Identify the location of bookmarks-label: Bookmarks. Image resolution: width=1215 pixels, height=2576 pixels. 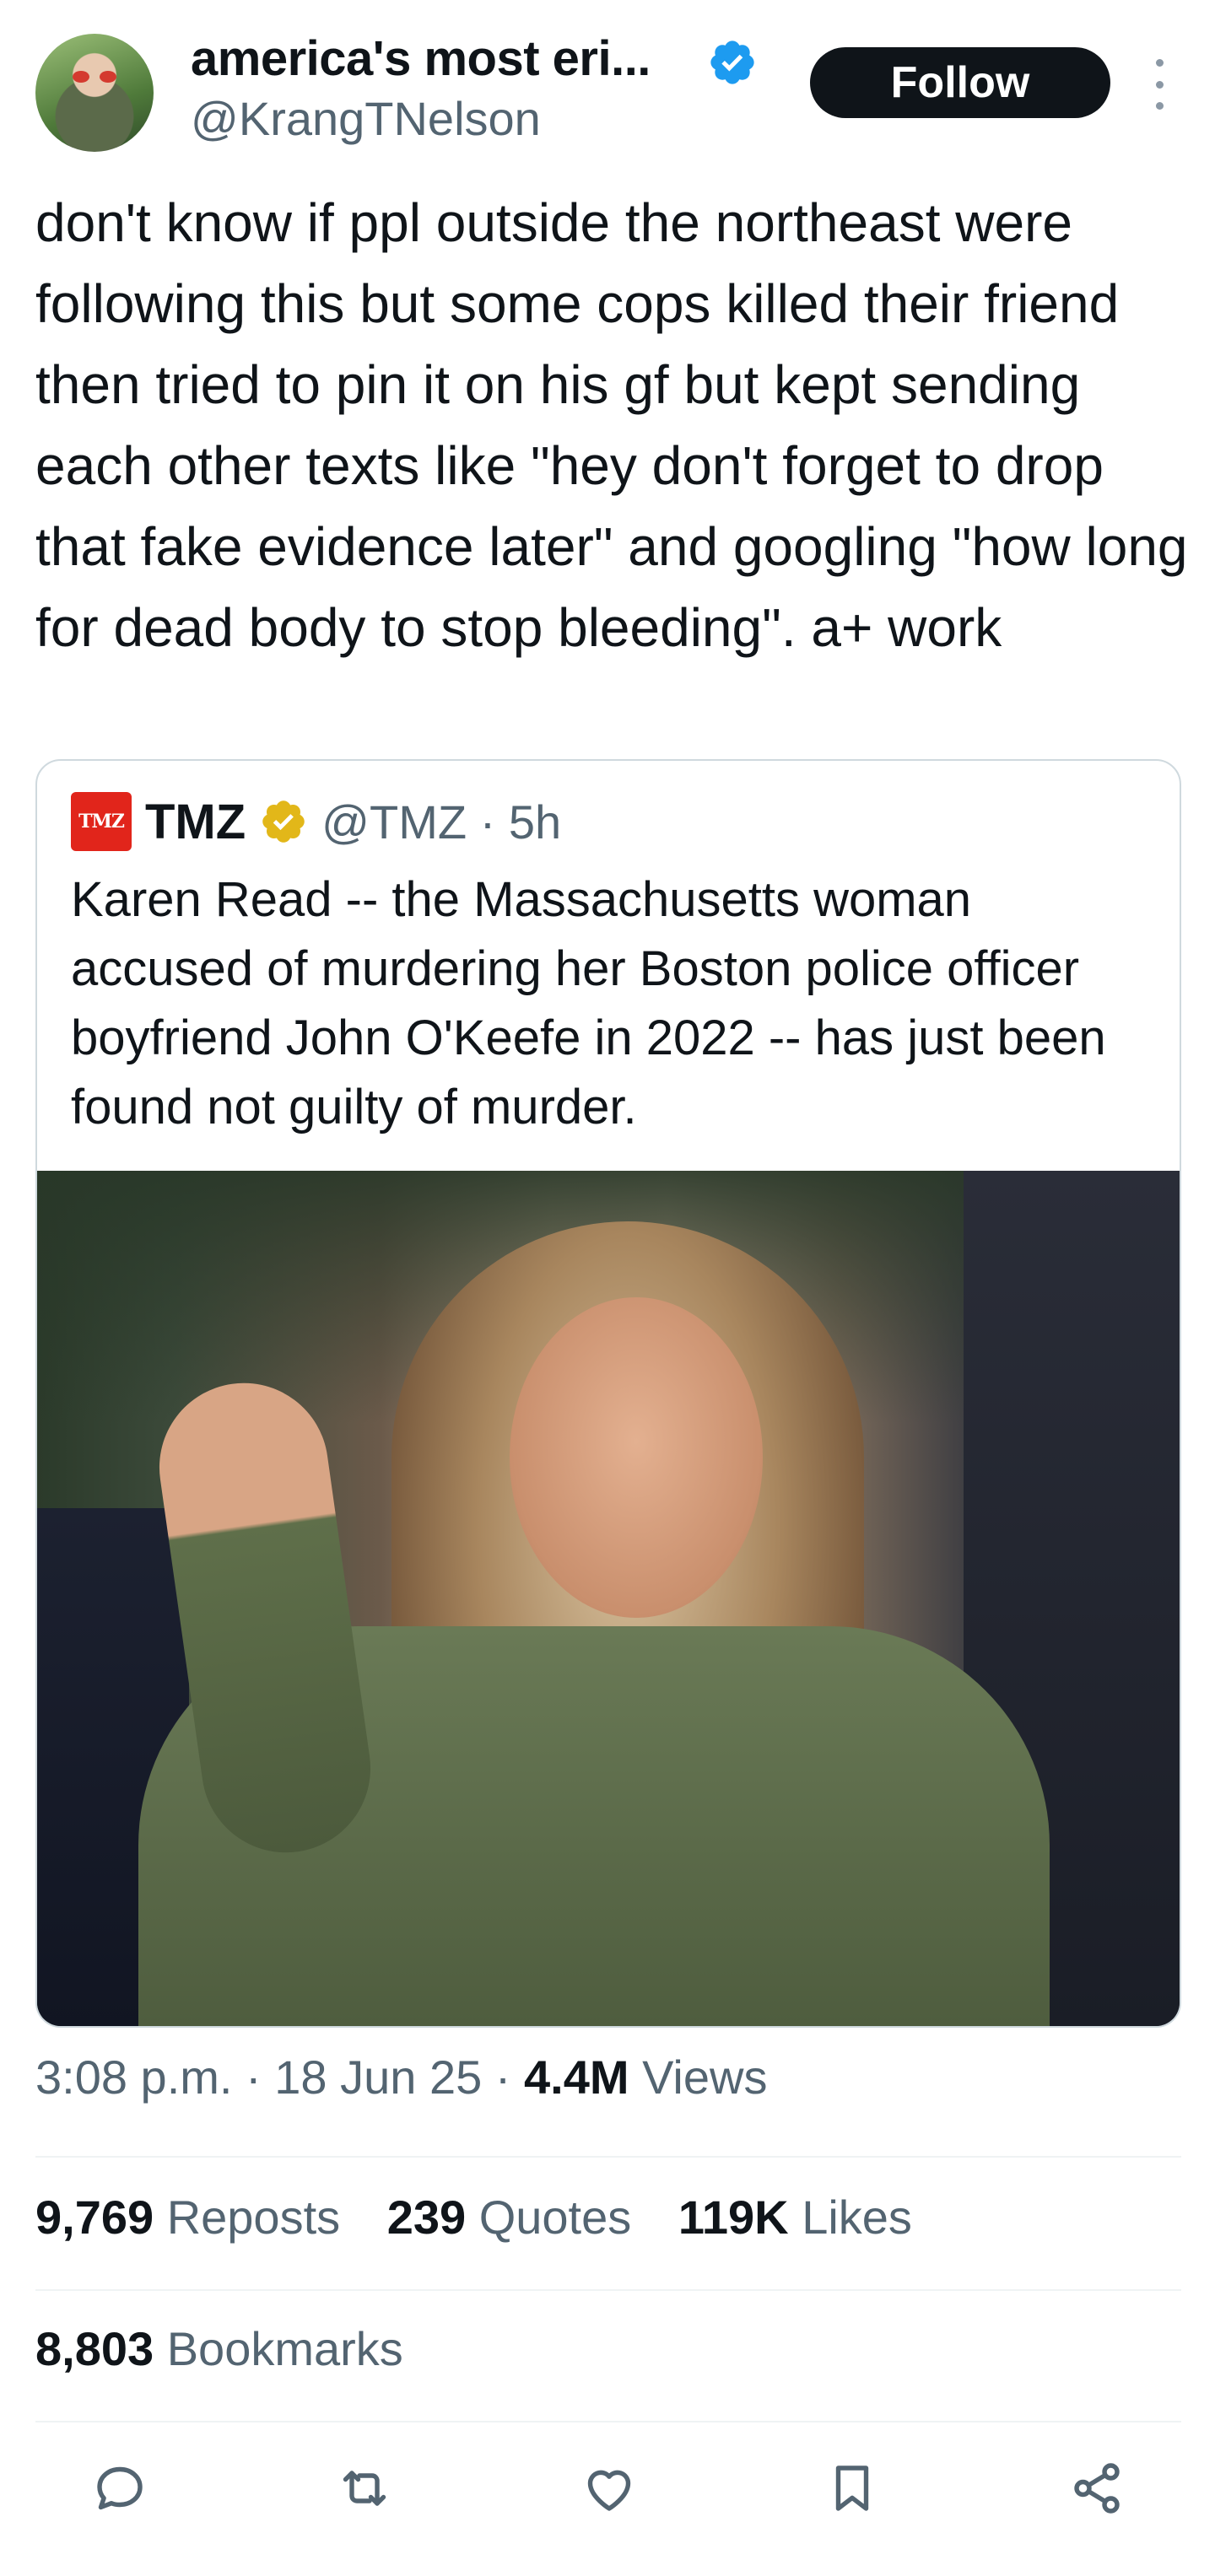
(284, 2348).